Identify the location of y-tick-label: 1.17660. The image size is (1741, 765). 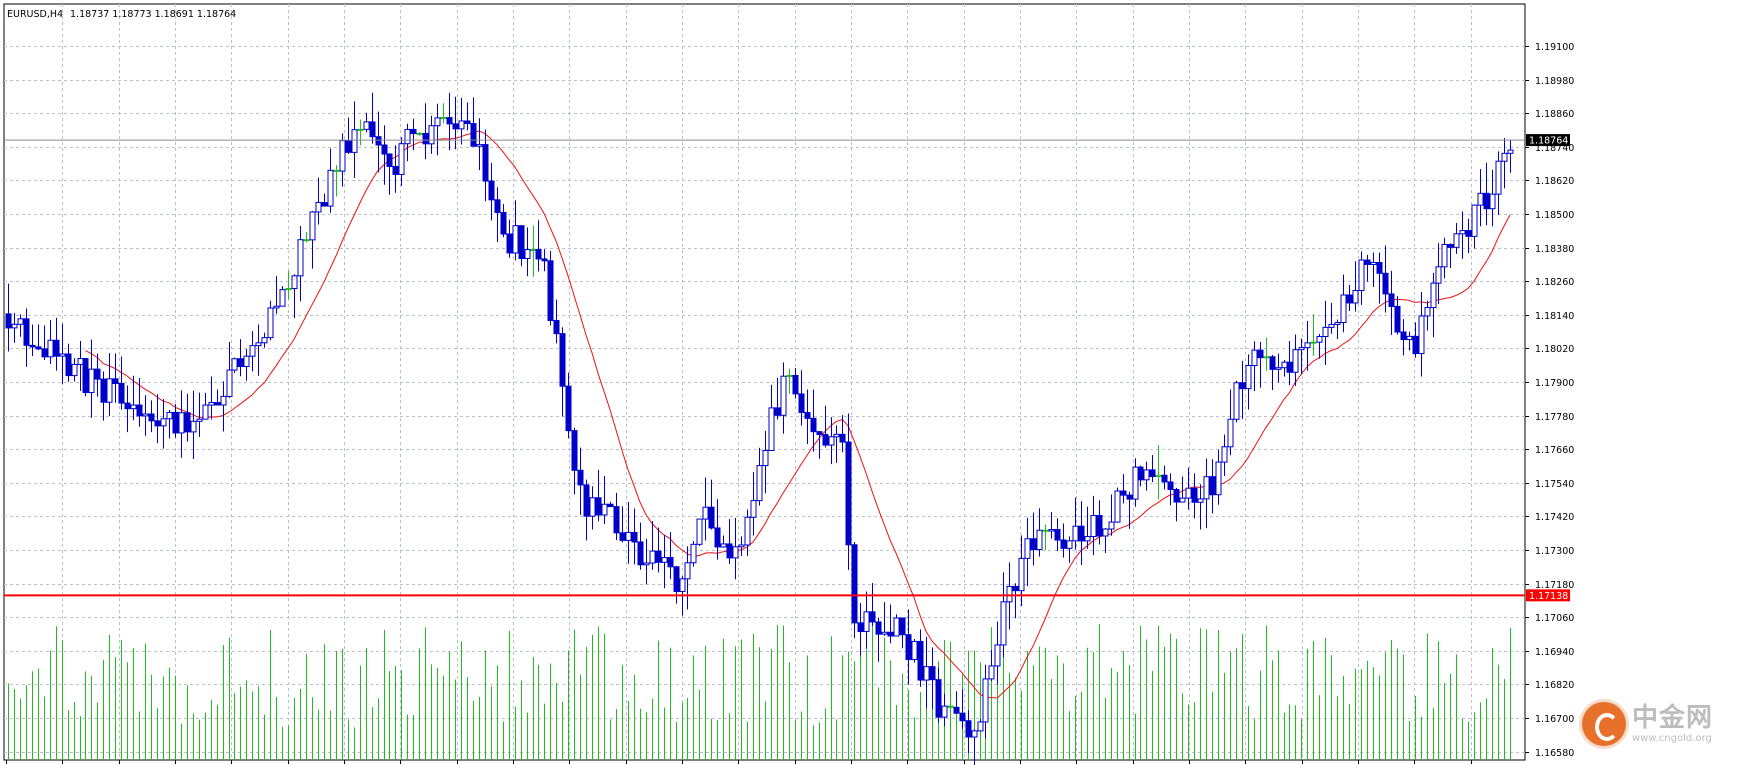
(1554, 450).